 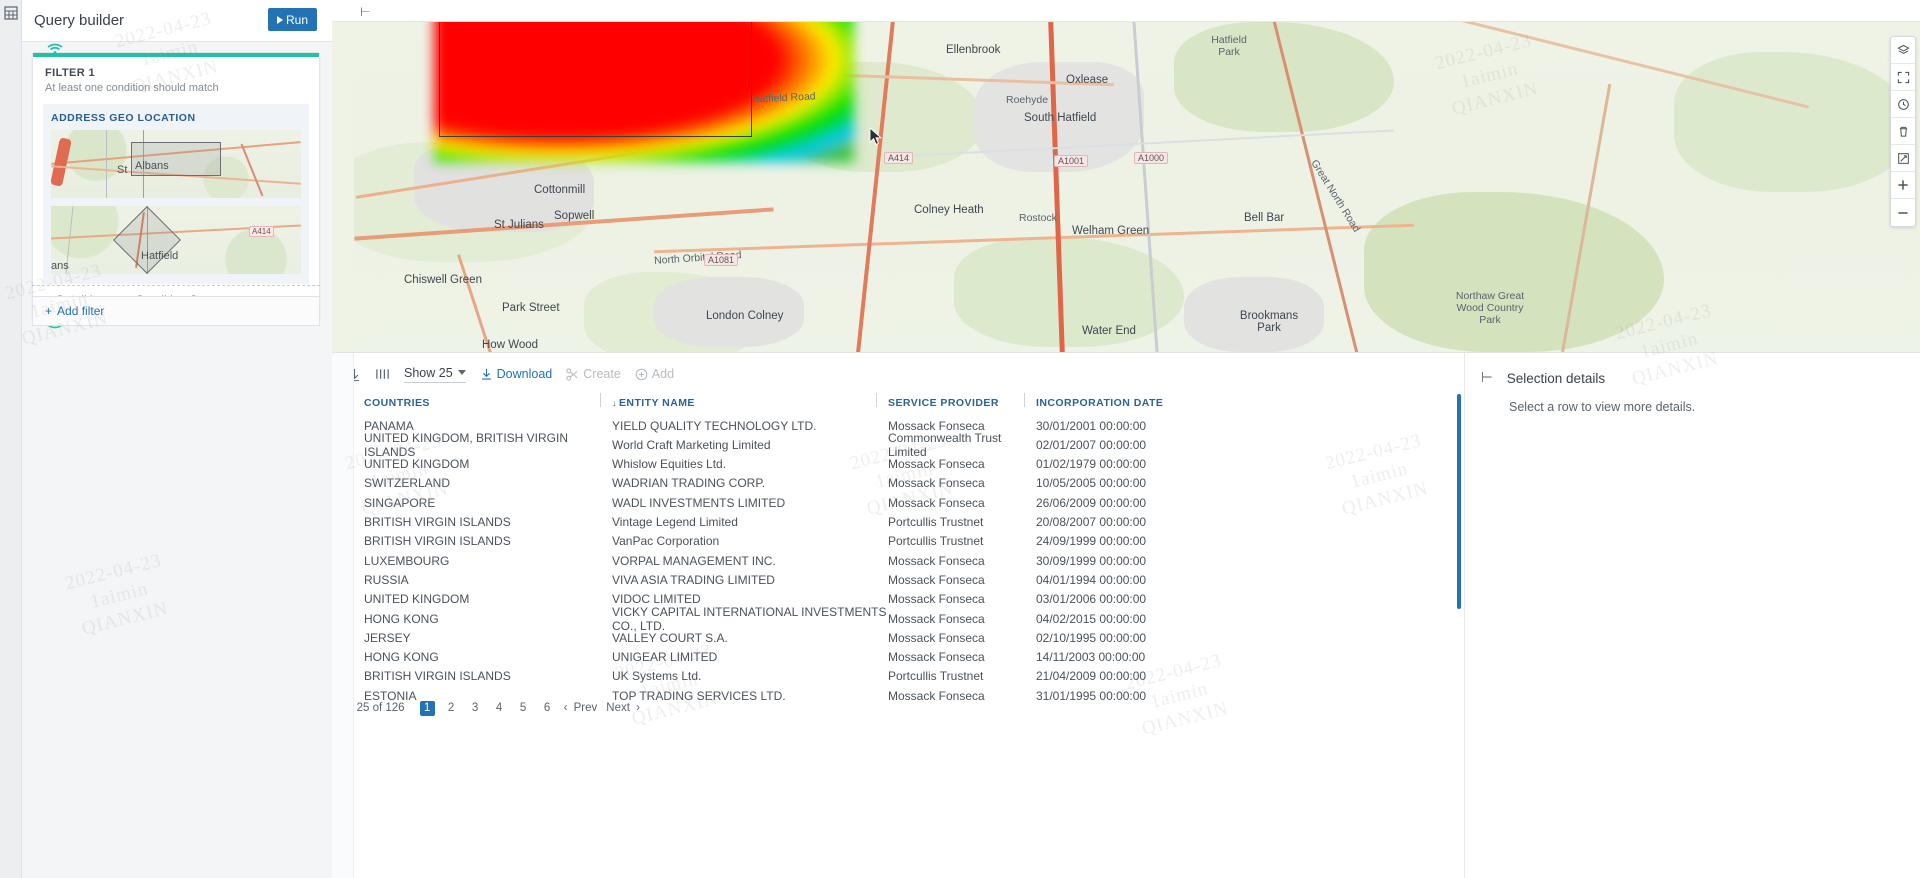 I want to click on map-label: Chiswell Green, so click(x=443, y=280).